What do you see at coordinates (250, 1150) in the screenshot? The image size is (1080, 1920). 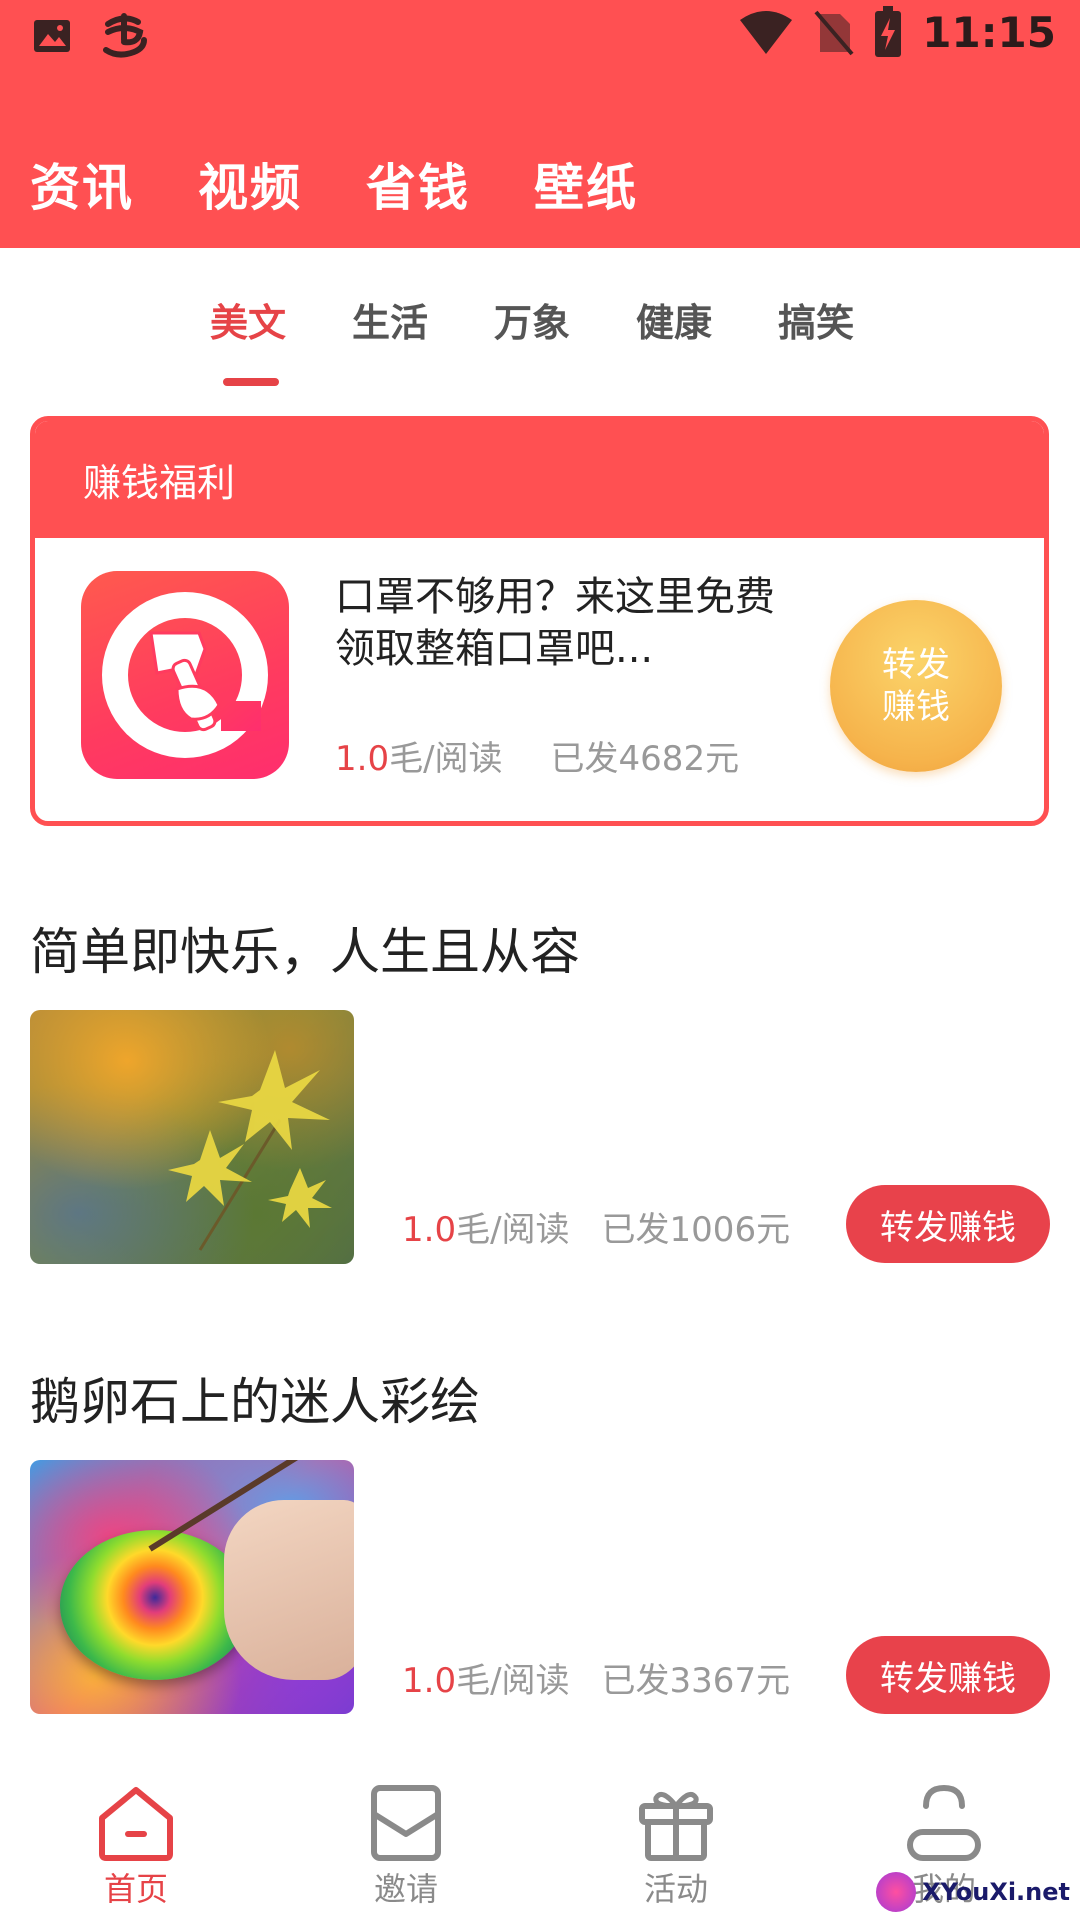 I see `maple-leaves-image` at bounding box center [250, 1150].